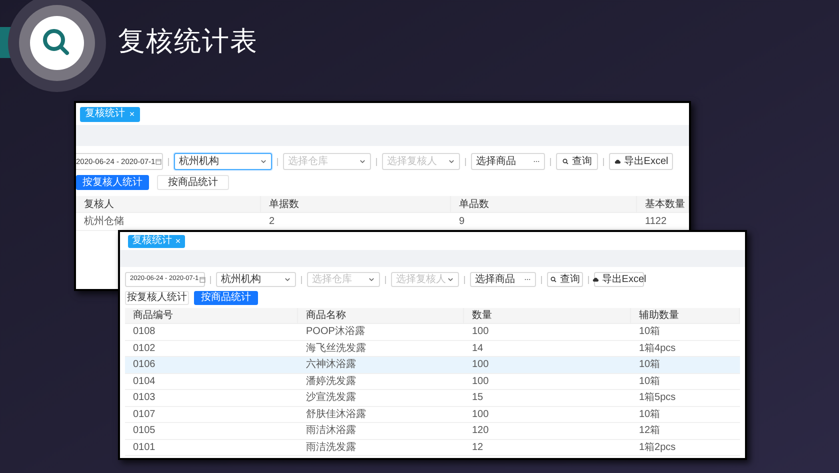  What do you see at coordinates (331, 381) in the screenshot?
I see `table-cell-text: 潘婷洗发露` at bounding box center [331, 381].